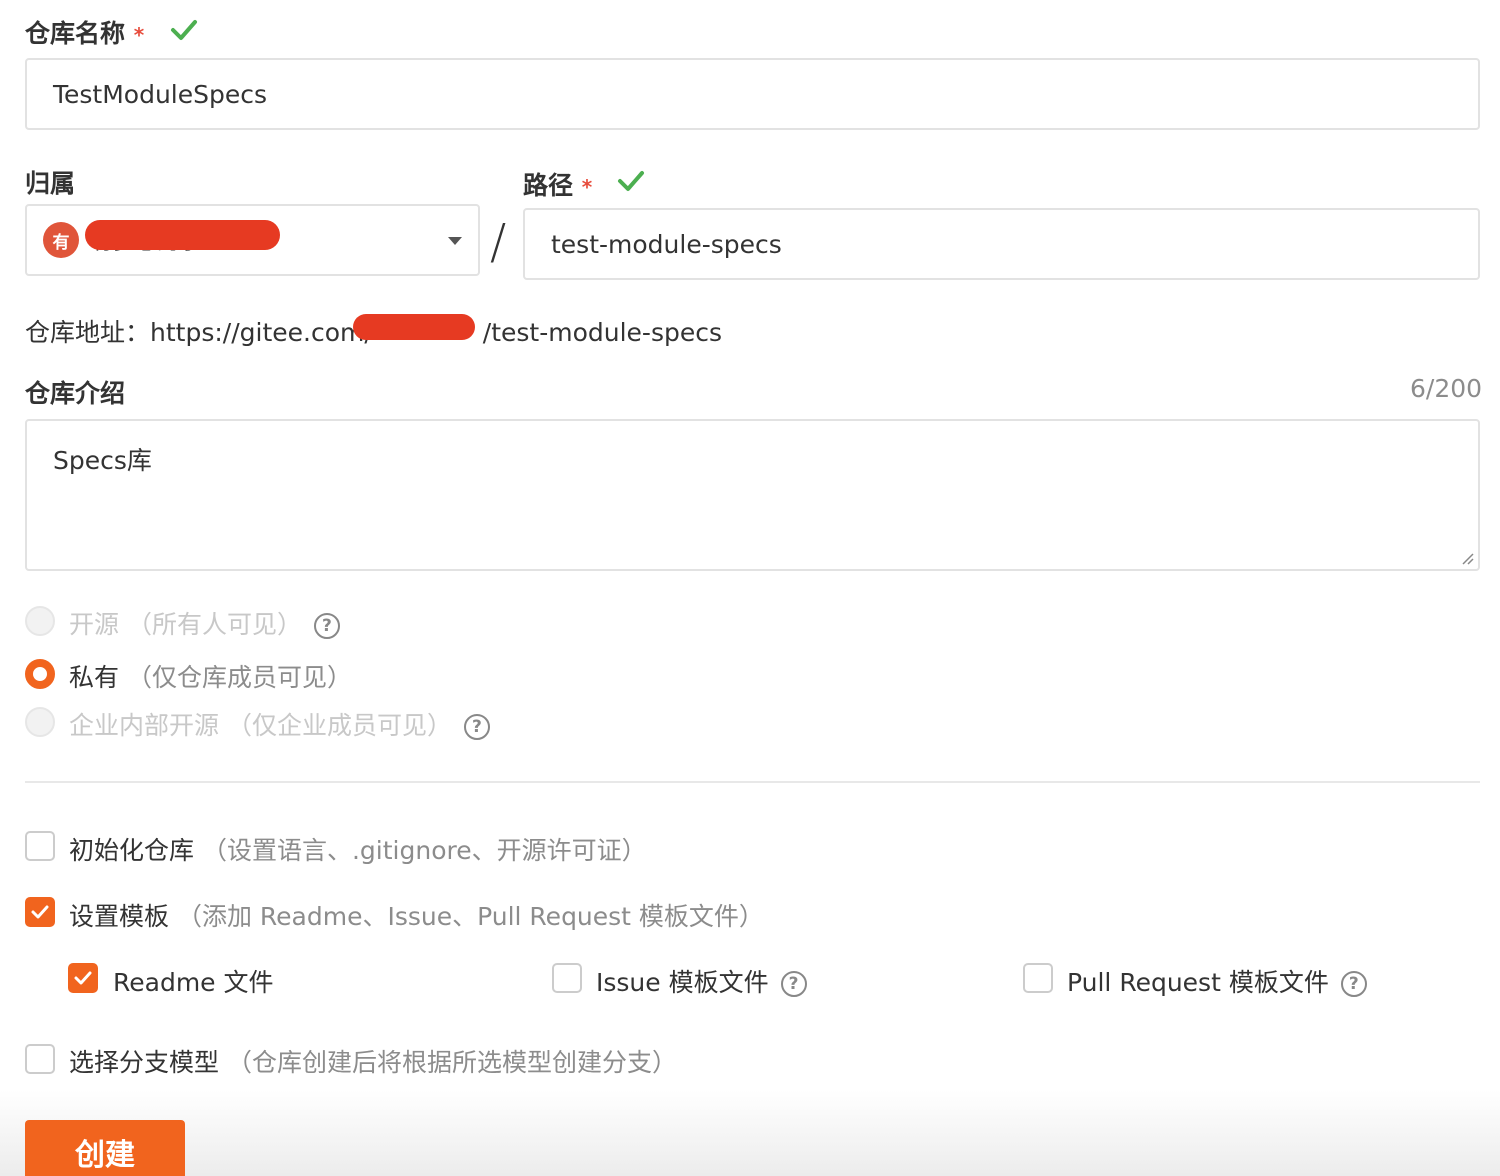 This screenshot has height=1176, width=1500. Describe the element at coordinates (416, 915) in the screenshot. I see `template-label: 设置模板 （添加 Readme、Issue、Pull Request 模板文件）` at that location.